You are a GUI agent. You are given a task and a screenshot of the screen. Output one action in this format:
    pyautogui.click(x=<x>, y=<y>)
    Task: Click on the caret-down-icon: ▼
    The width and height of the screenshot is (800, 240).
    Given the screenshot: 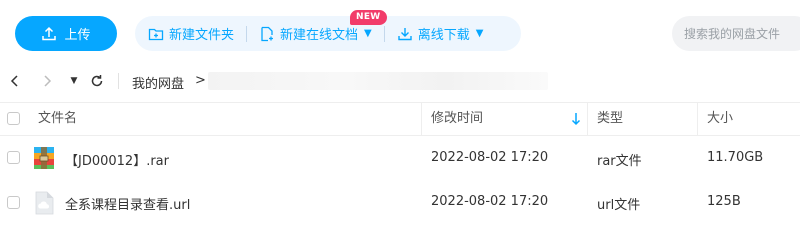 What is the action you would take?
    pyautogui.click(x=74, y=81)
    